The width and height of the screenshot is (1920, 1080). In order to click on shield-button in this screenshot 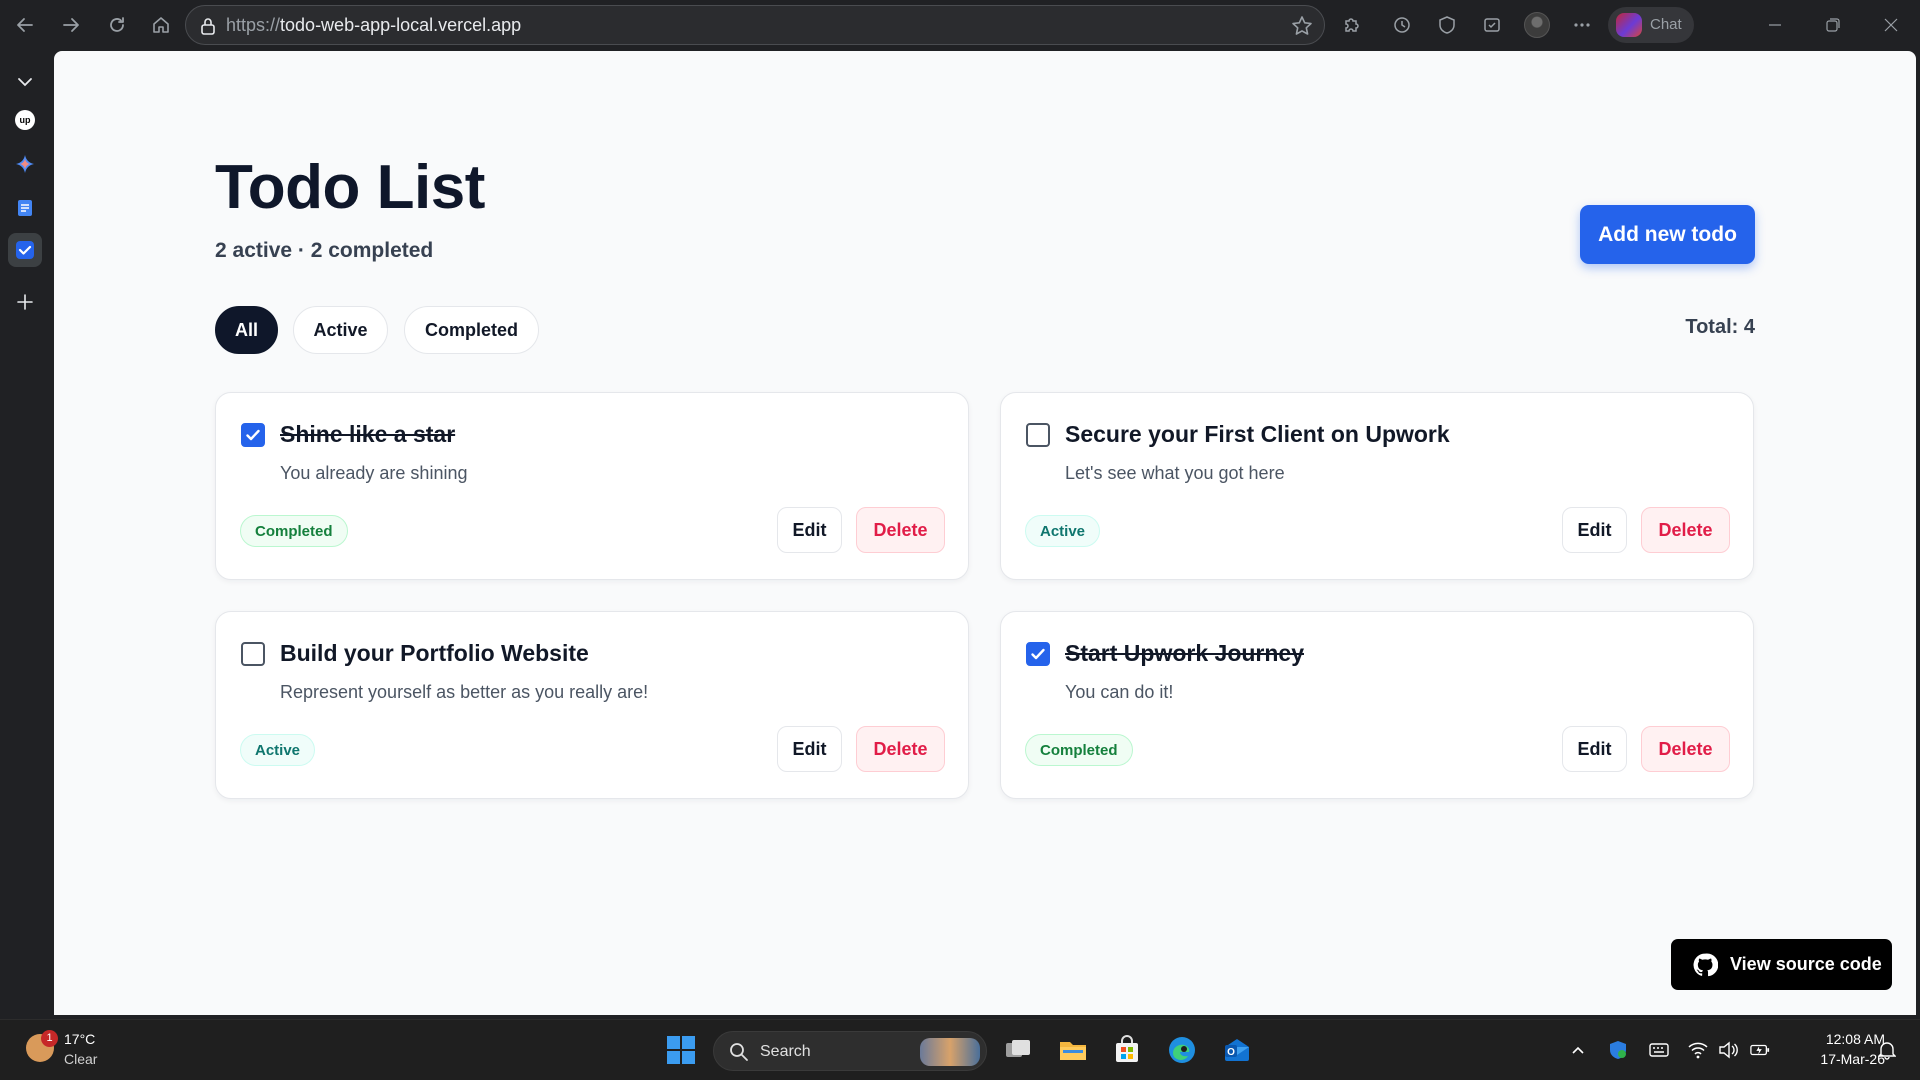, I will do `click(1447, 25)`.